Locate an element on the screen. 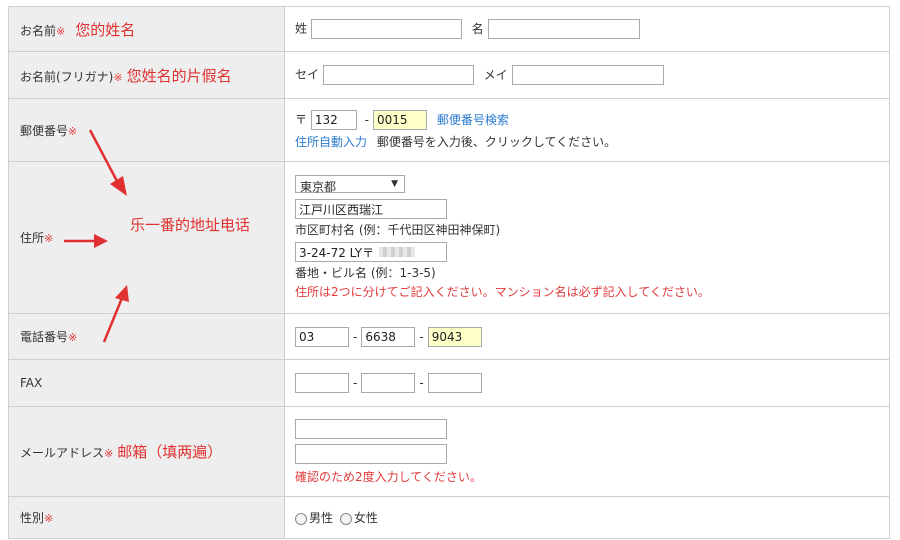 The image size is (900, 540). email-warning: 確認のため2度入力してください。 is located at coordinates (388, 476).